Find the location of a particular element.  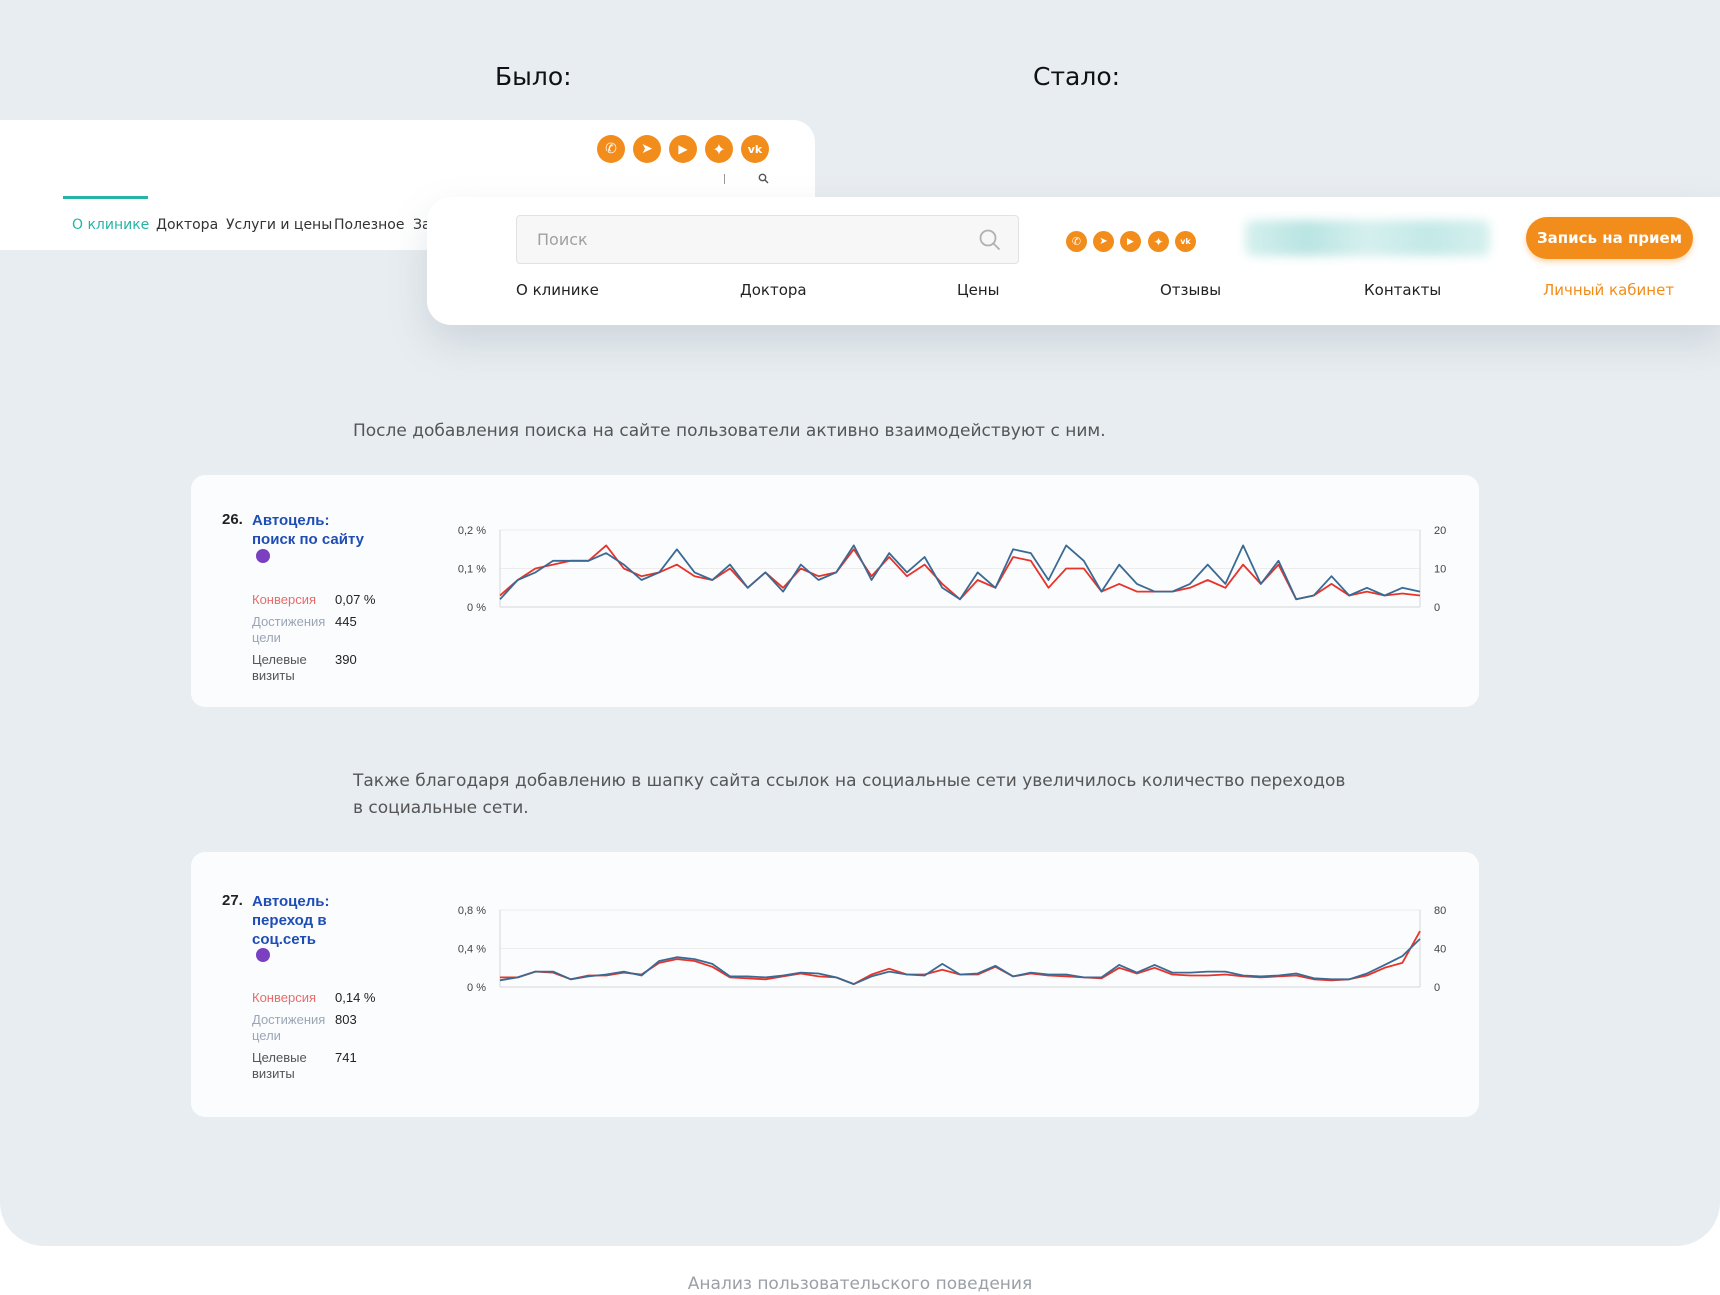

nav-item-account: Личный кабинет is located at coordinates (1608, 290).